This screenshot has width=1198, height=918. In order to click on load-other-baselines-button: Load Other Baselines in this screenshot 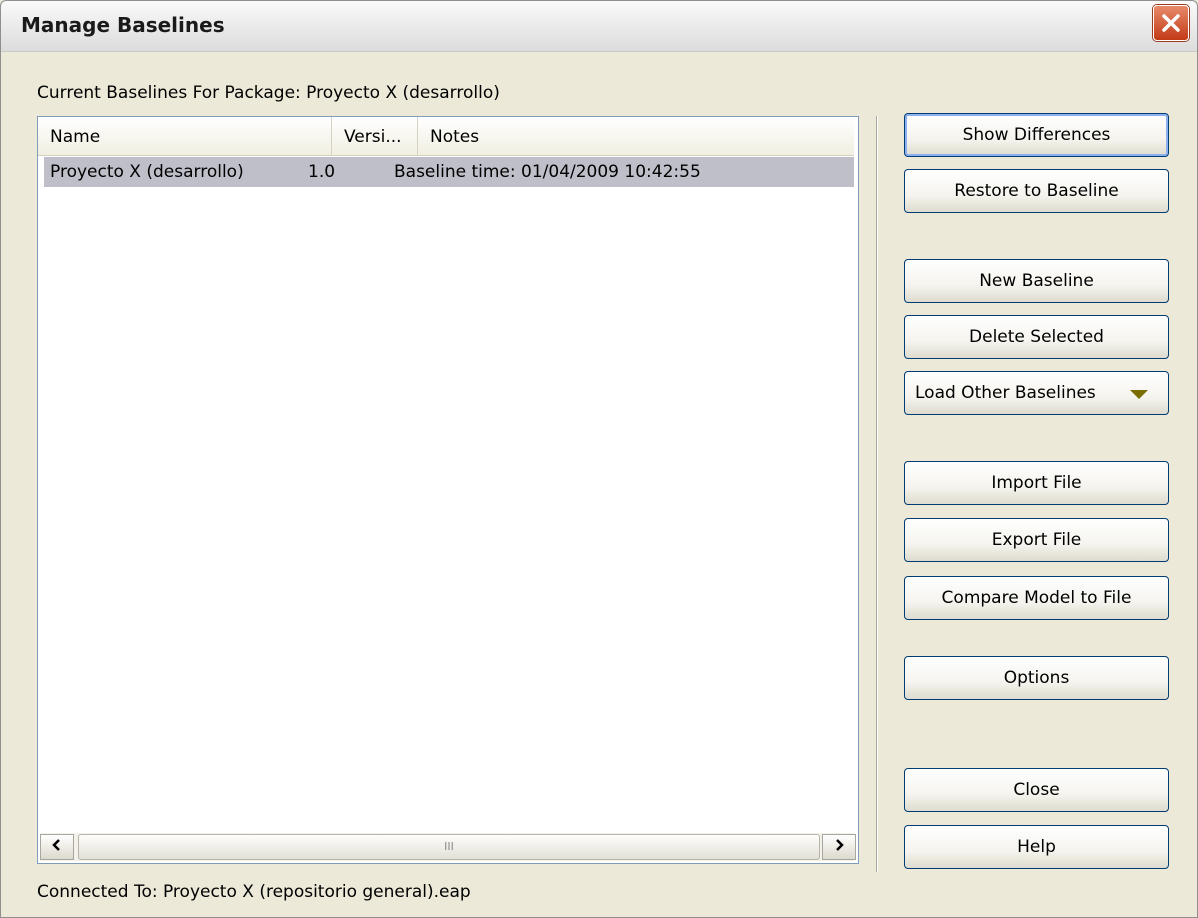, I will do `click(1036, 393)`.